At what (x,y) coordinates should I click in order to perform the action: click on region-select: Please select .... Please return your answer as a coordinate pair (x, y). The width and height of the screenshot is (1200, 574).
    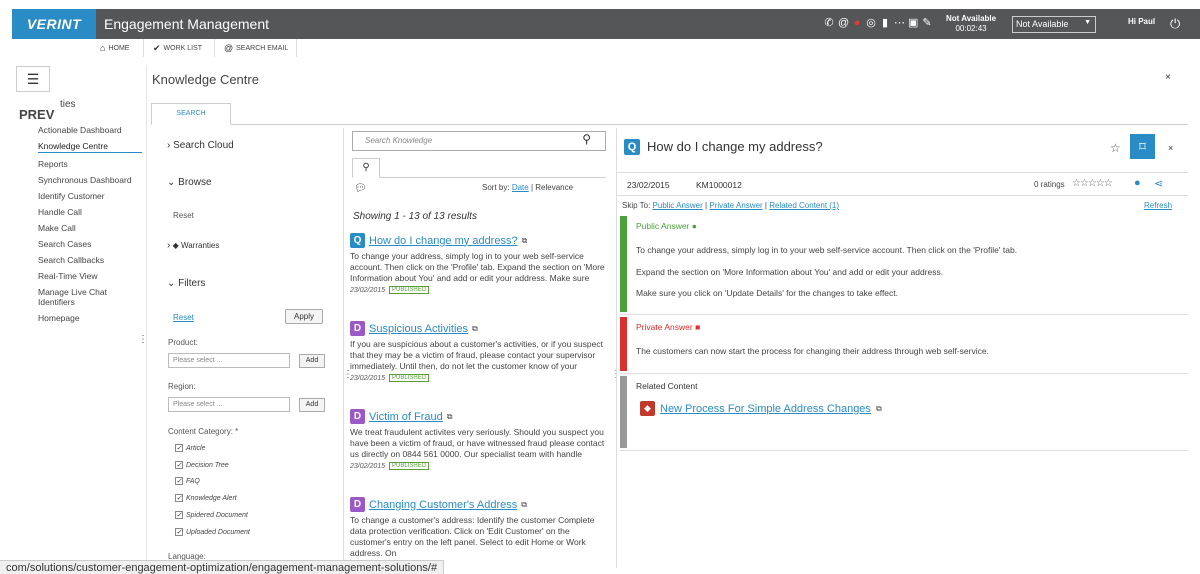
    Looking at the image, I should click on (229, 404).